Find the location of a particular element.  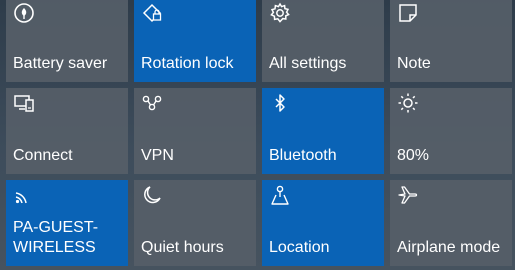

tile-quiet-hours: Quiet hours is located at coordinates (195, 223).